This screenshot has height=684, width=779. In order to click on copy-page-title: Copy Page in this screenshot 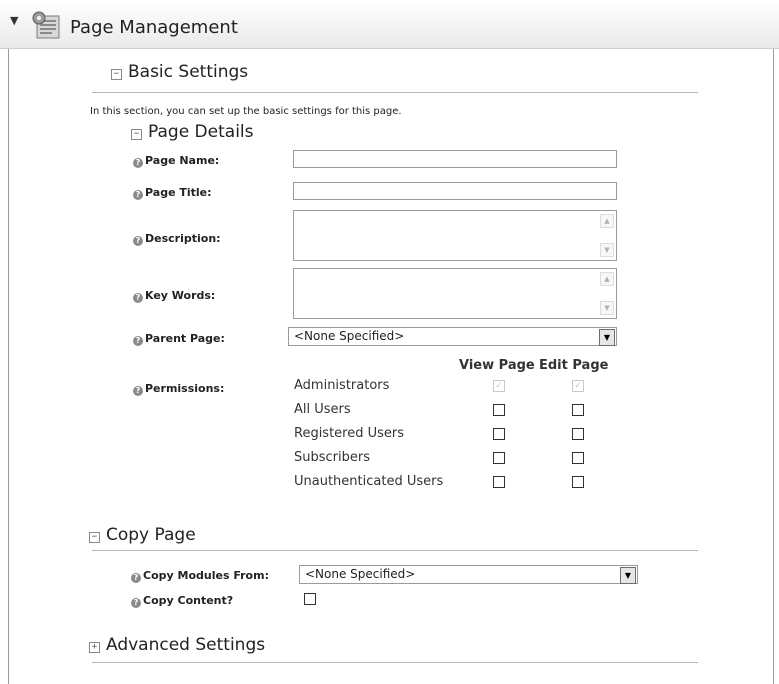, I will do `click(151, 535)`.